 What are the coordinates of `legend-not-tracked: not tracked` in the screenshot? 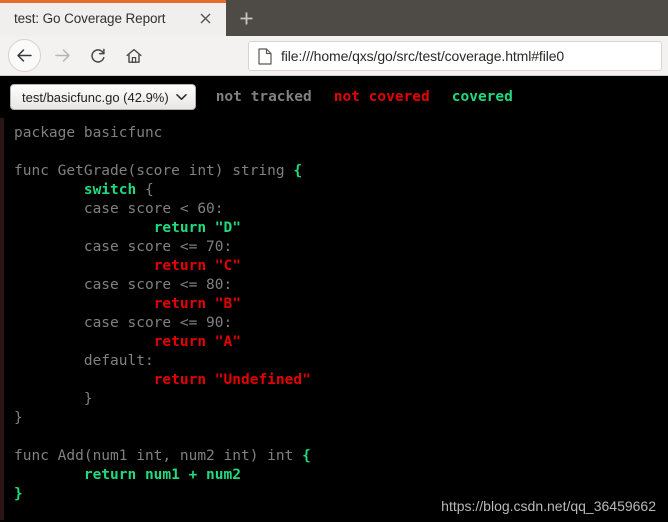 It's located at (263, 97).